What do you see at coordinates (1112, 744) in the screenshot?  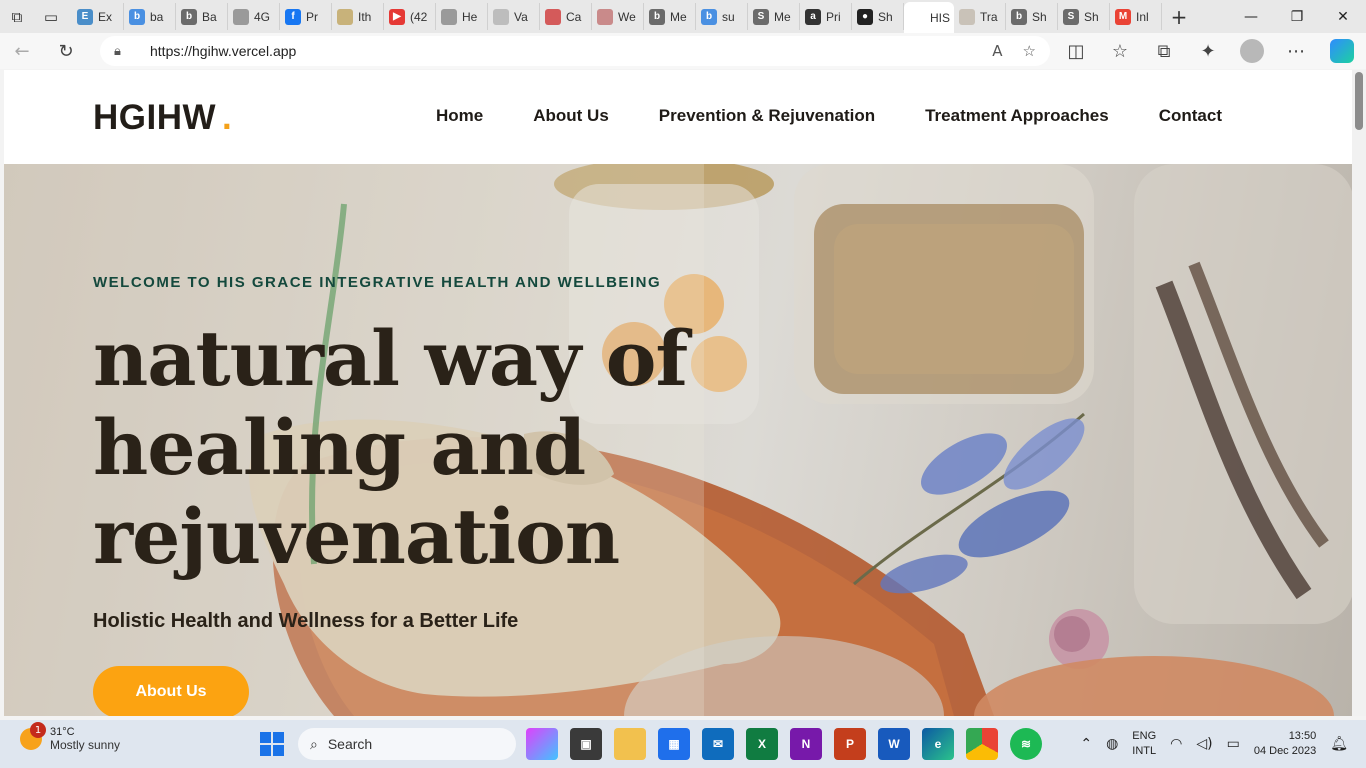 I see `security-icon: ◍` at bounding box center [1112, 744].